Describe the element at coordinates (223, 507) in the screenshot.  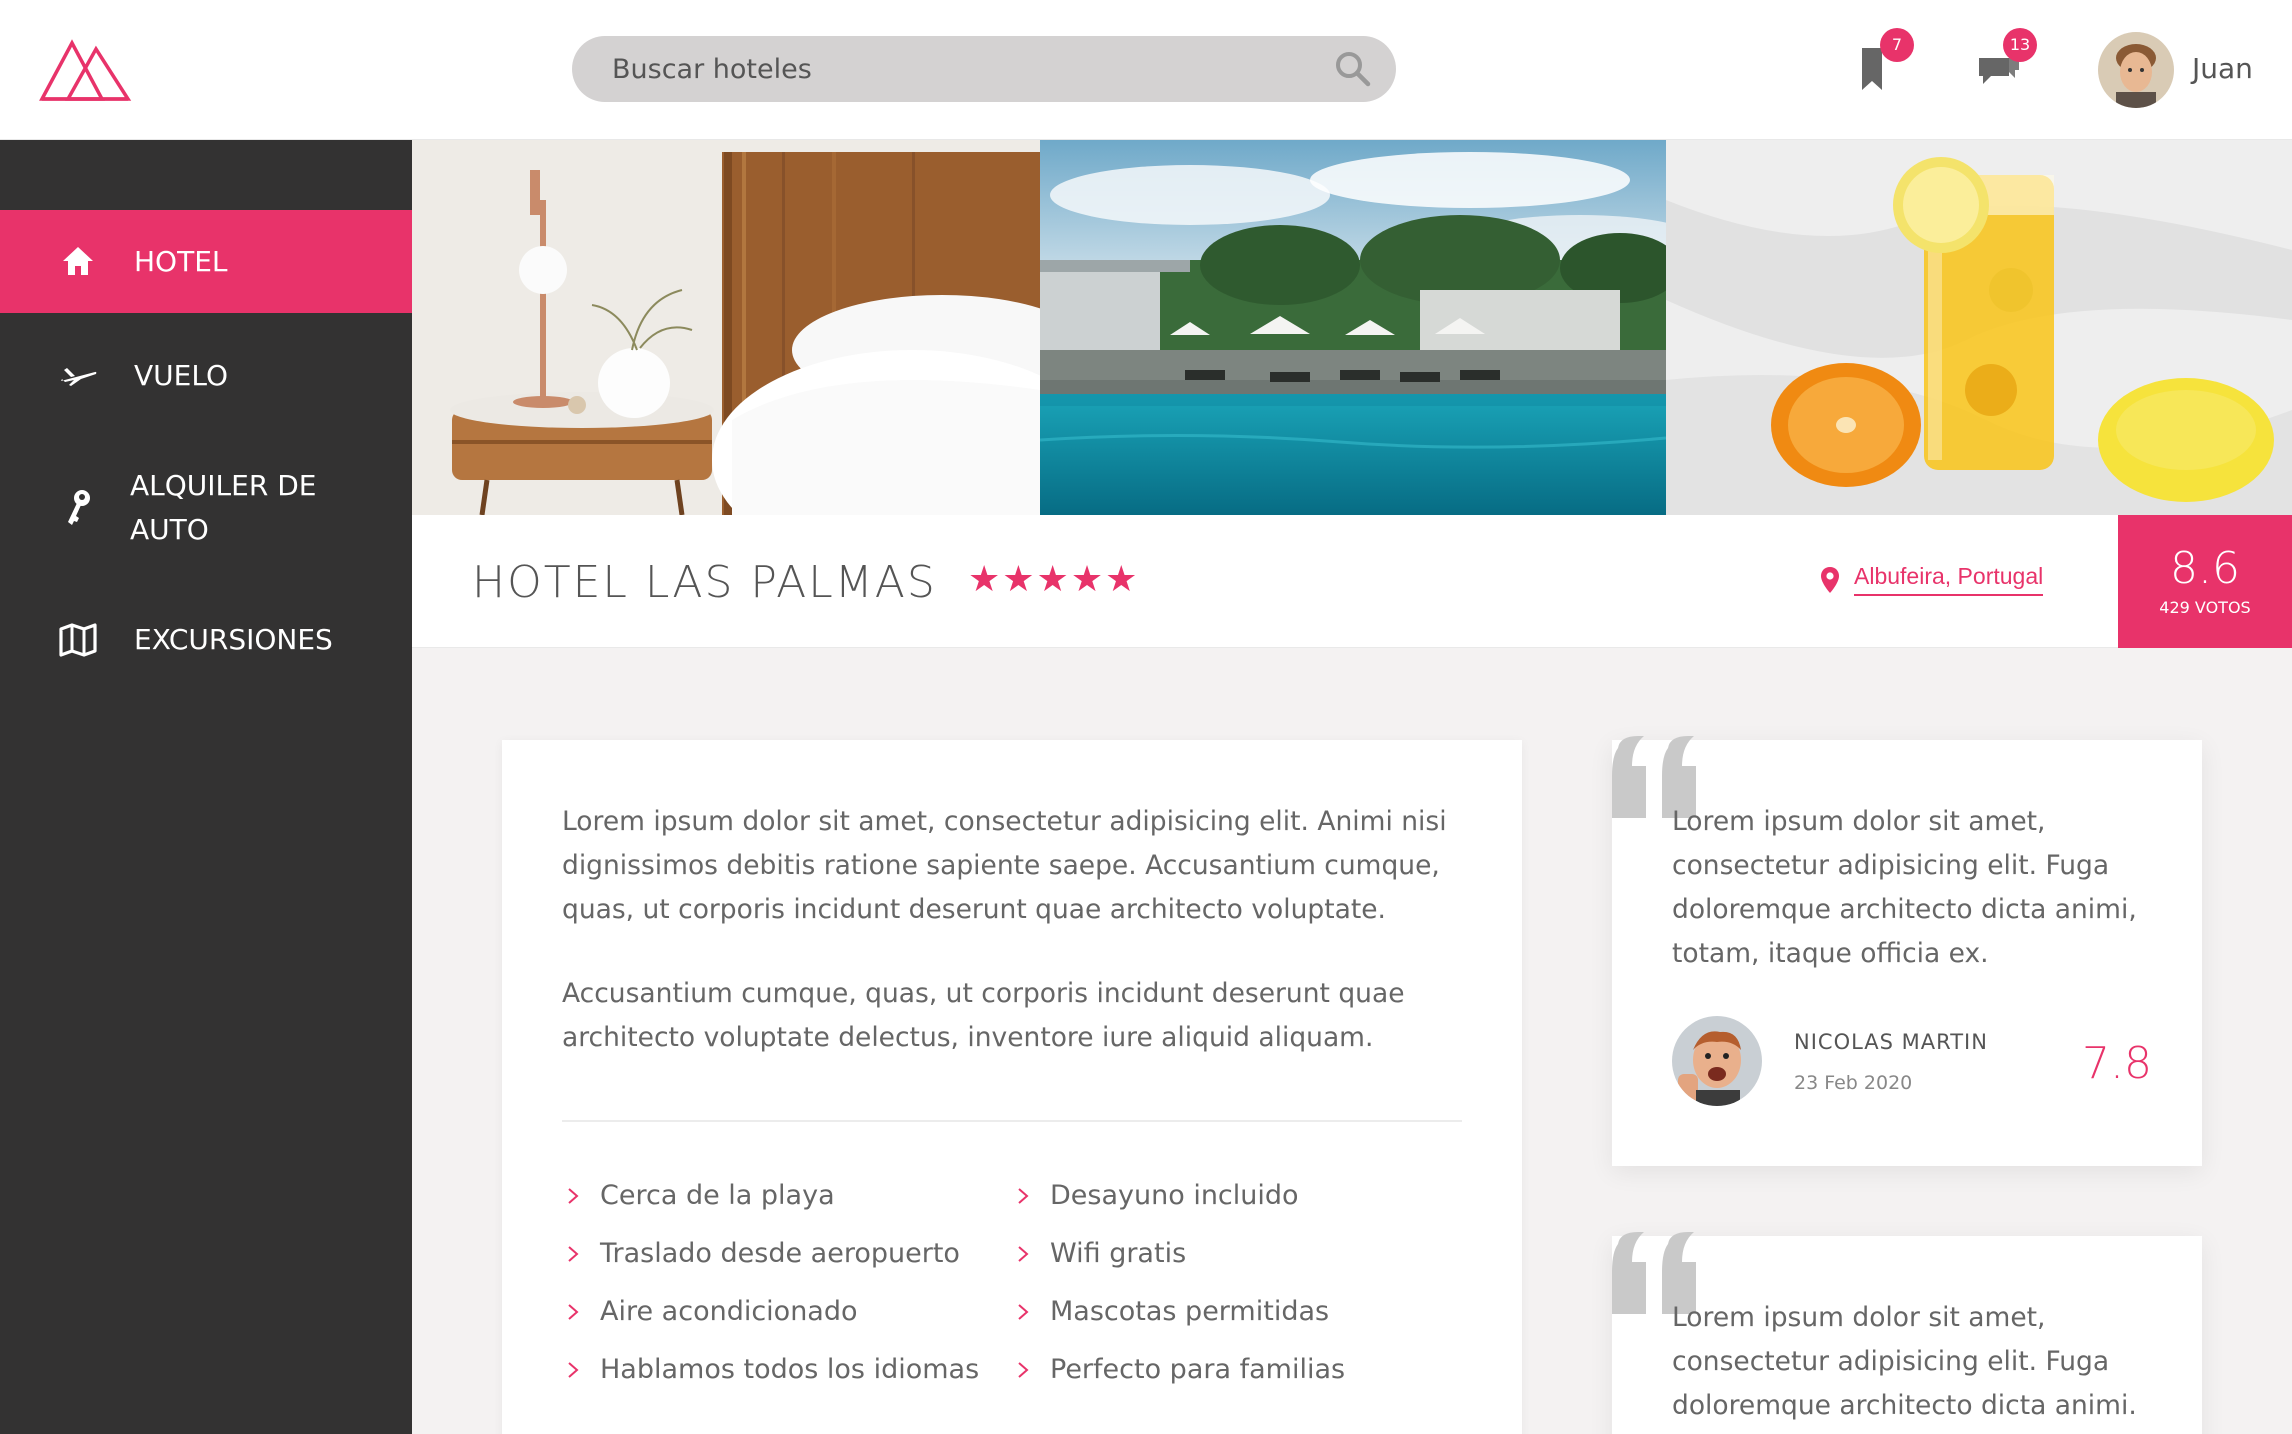
I see `sidebar-item-label: ALQUILER DE AUTO` at that location.